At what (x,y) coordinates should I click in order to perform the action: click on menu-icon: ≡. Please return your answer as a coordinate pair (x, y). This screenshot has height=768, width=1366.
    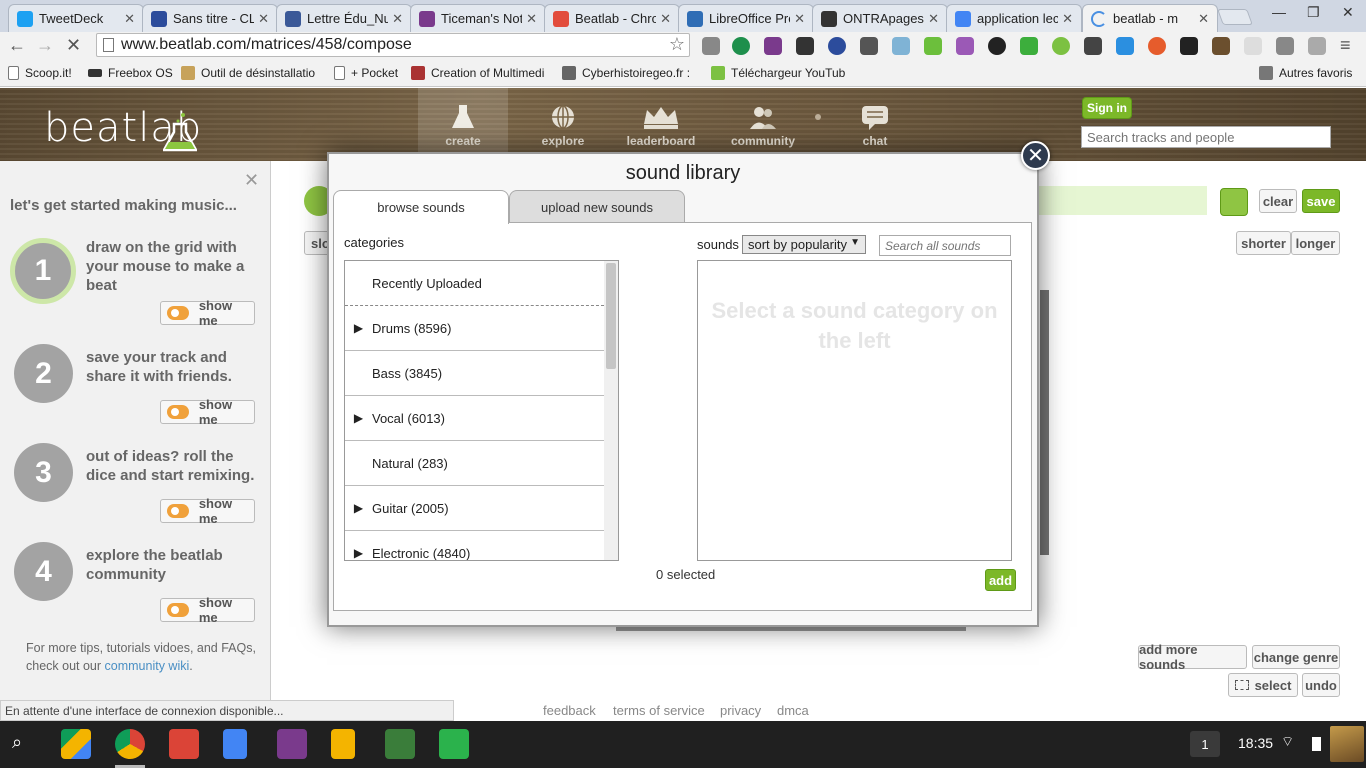
    Looking at the image, I should click on (1345, 45).